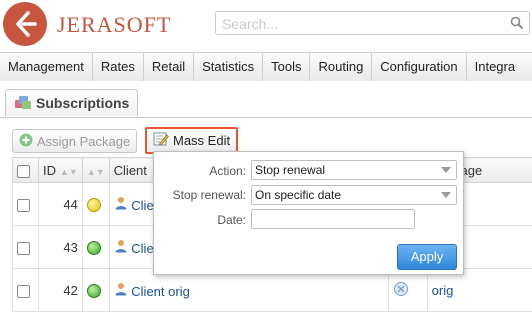 This screenshot has height=312, width=532. I want to click on stop-renewal-label: Stop renewal:, so click(196, 195).